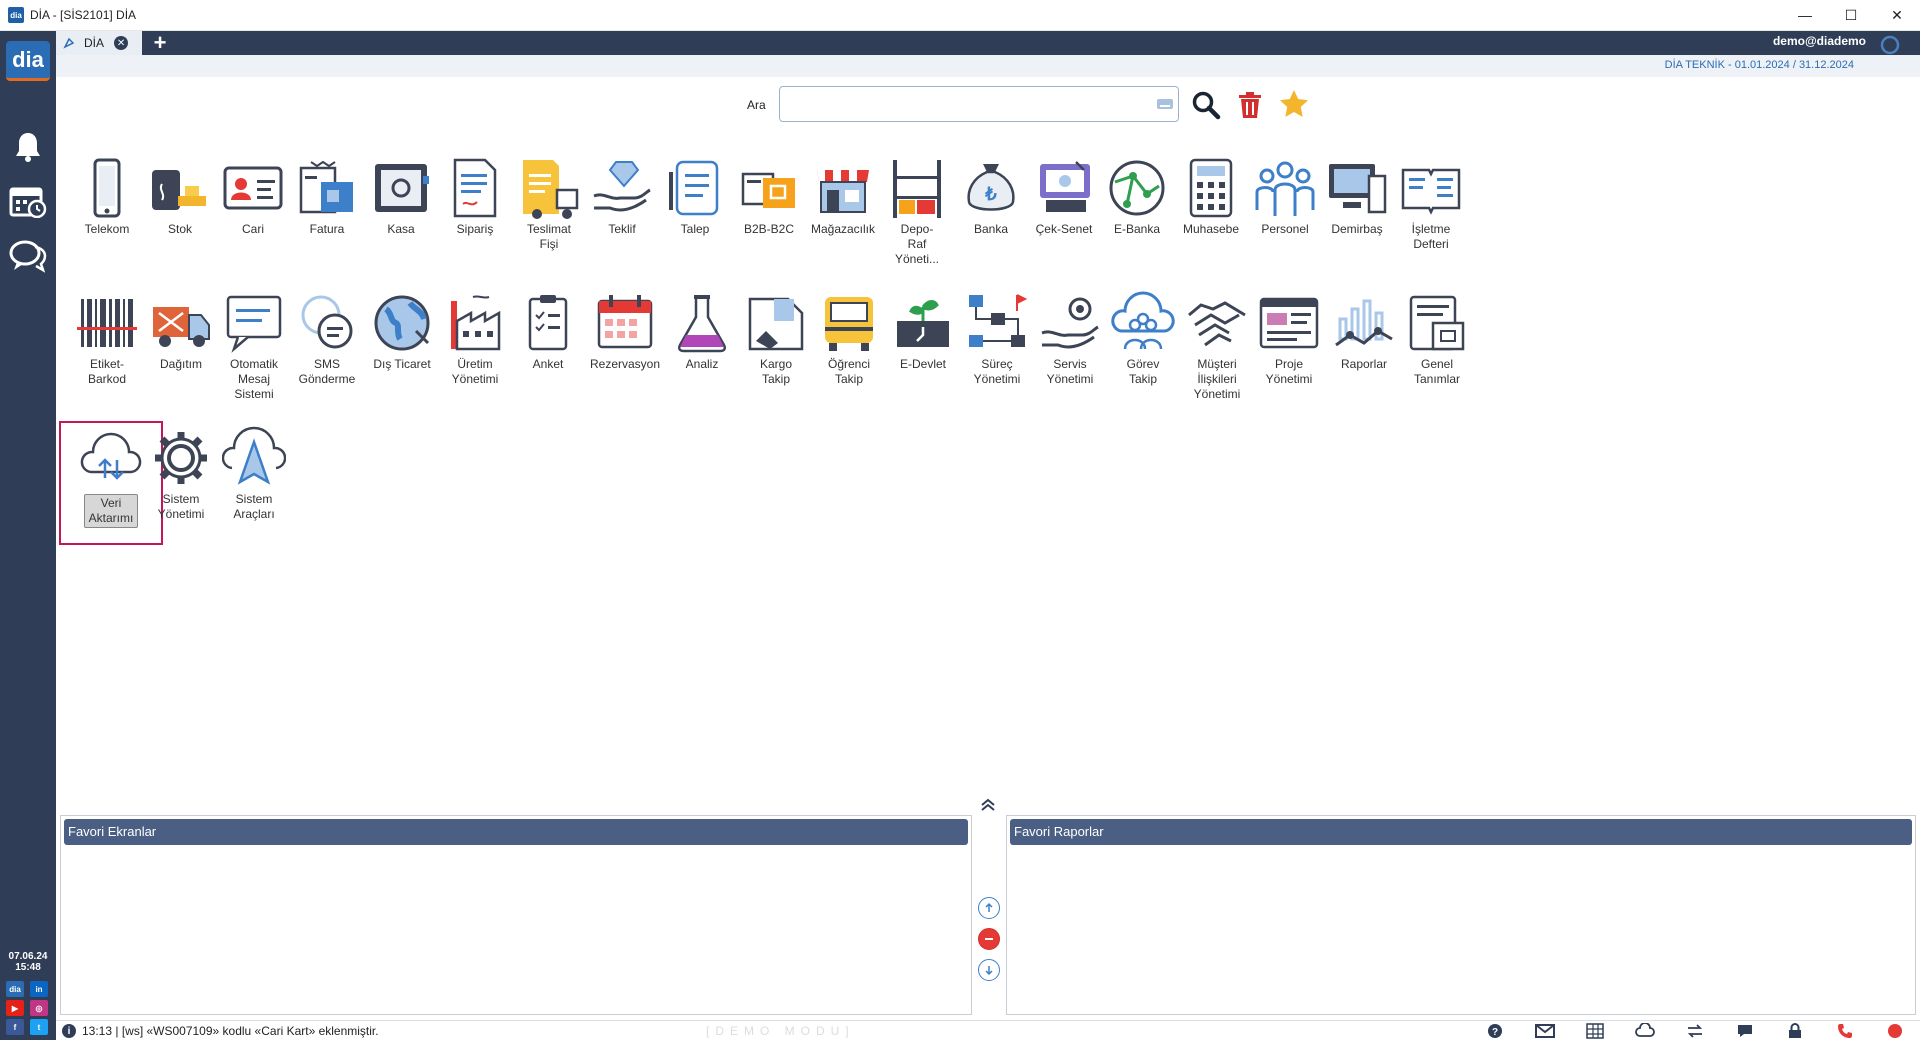 Image resolution: width=1920 pixels, height=1041 pixels. What do you see at coordinates (989, 908) in the screenshot?
I see `move-up-icon` at bounding box center [989, 908].